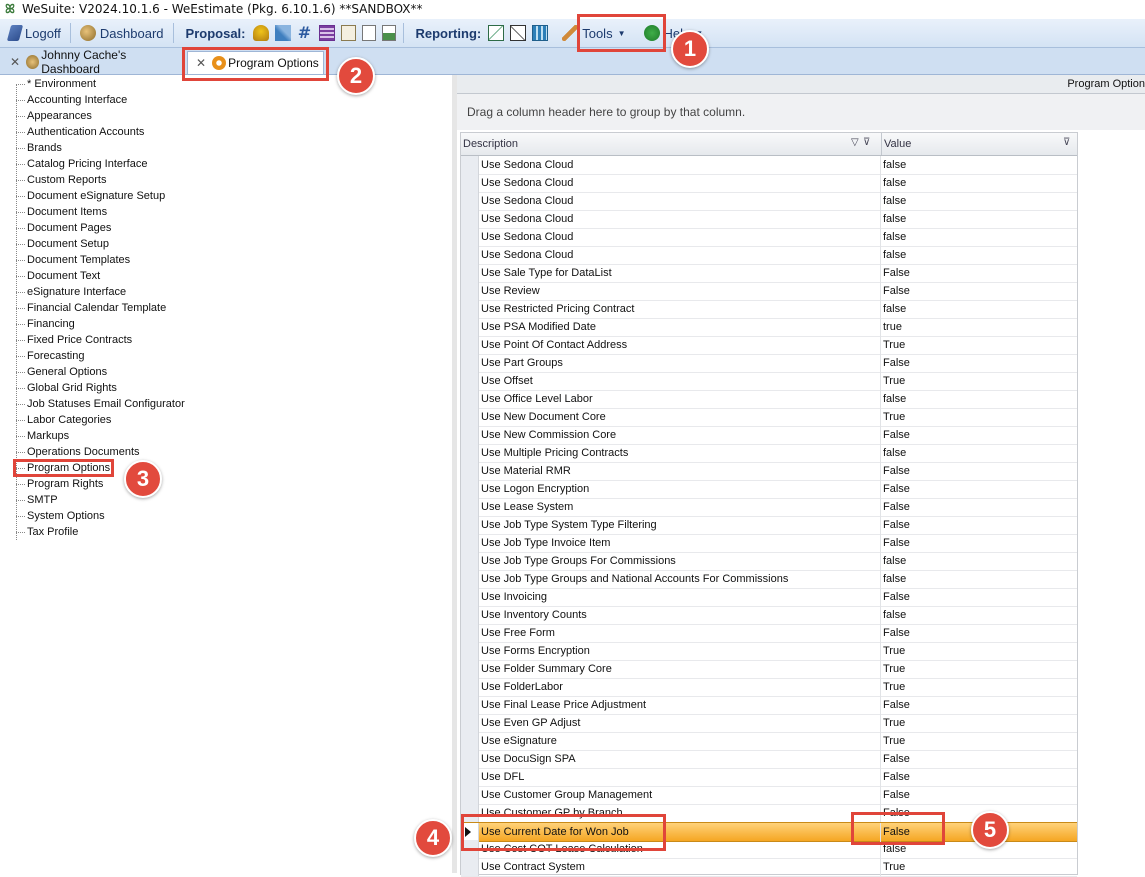 This screenshot has height=877, width=1145. Describe the element at coordinates (78, 452) in the screenshot. I see `tree-item: Operations Documents` at that location.